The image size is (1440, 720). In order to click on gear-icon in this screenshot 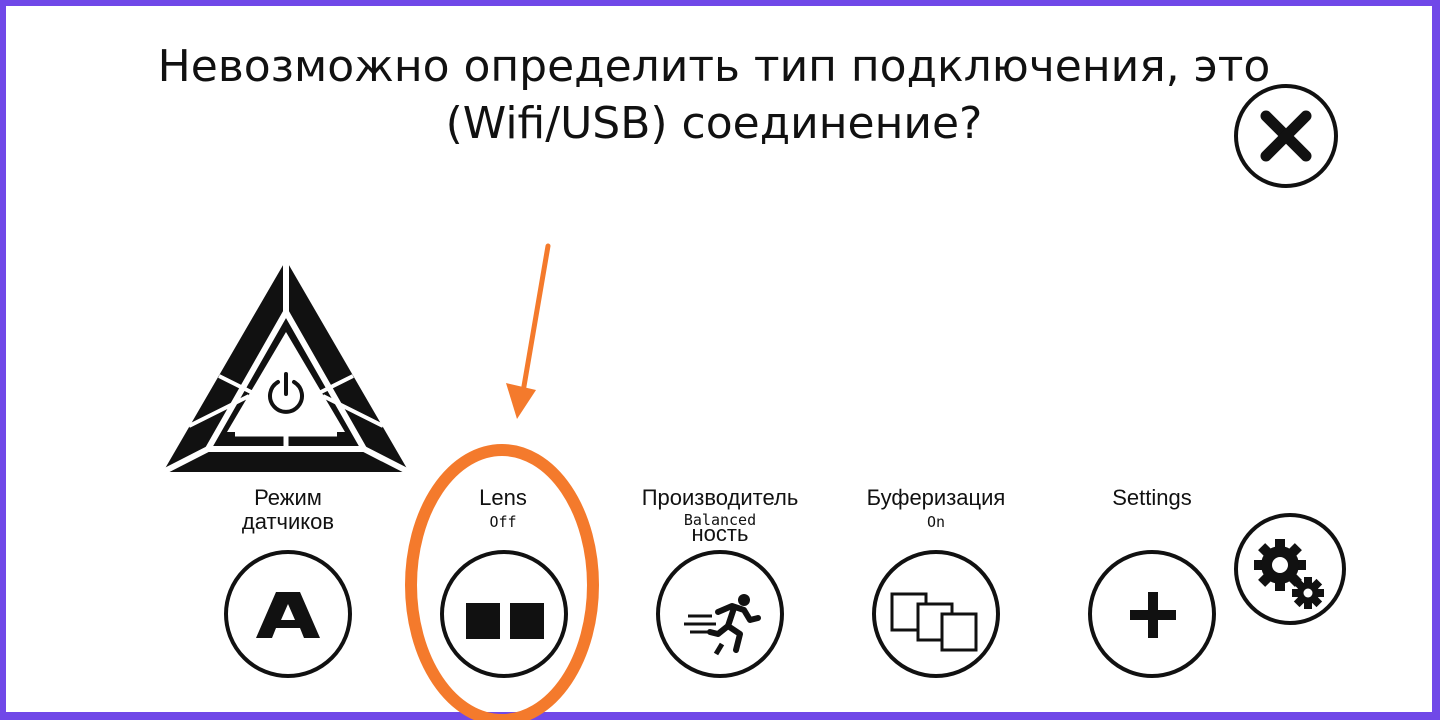, I will do `click(1289, 574)`.